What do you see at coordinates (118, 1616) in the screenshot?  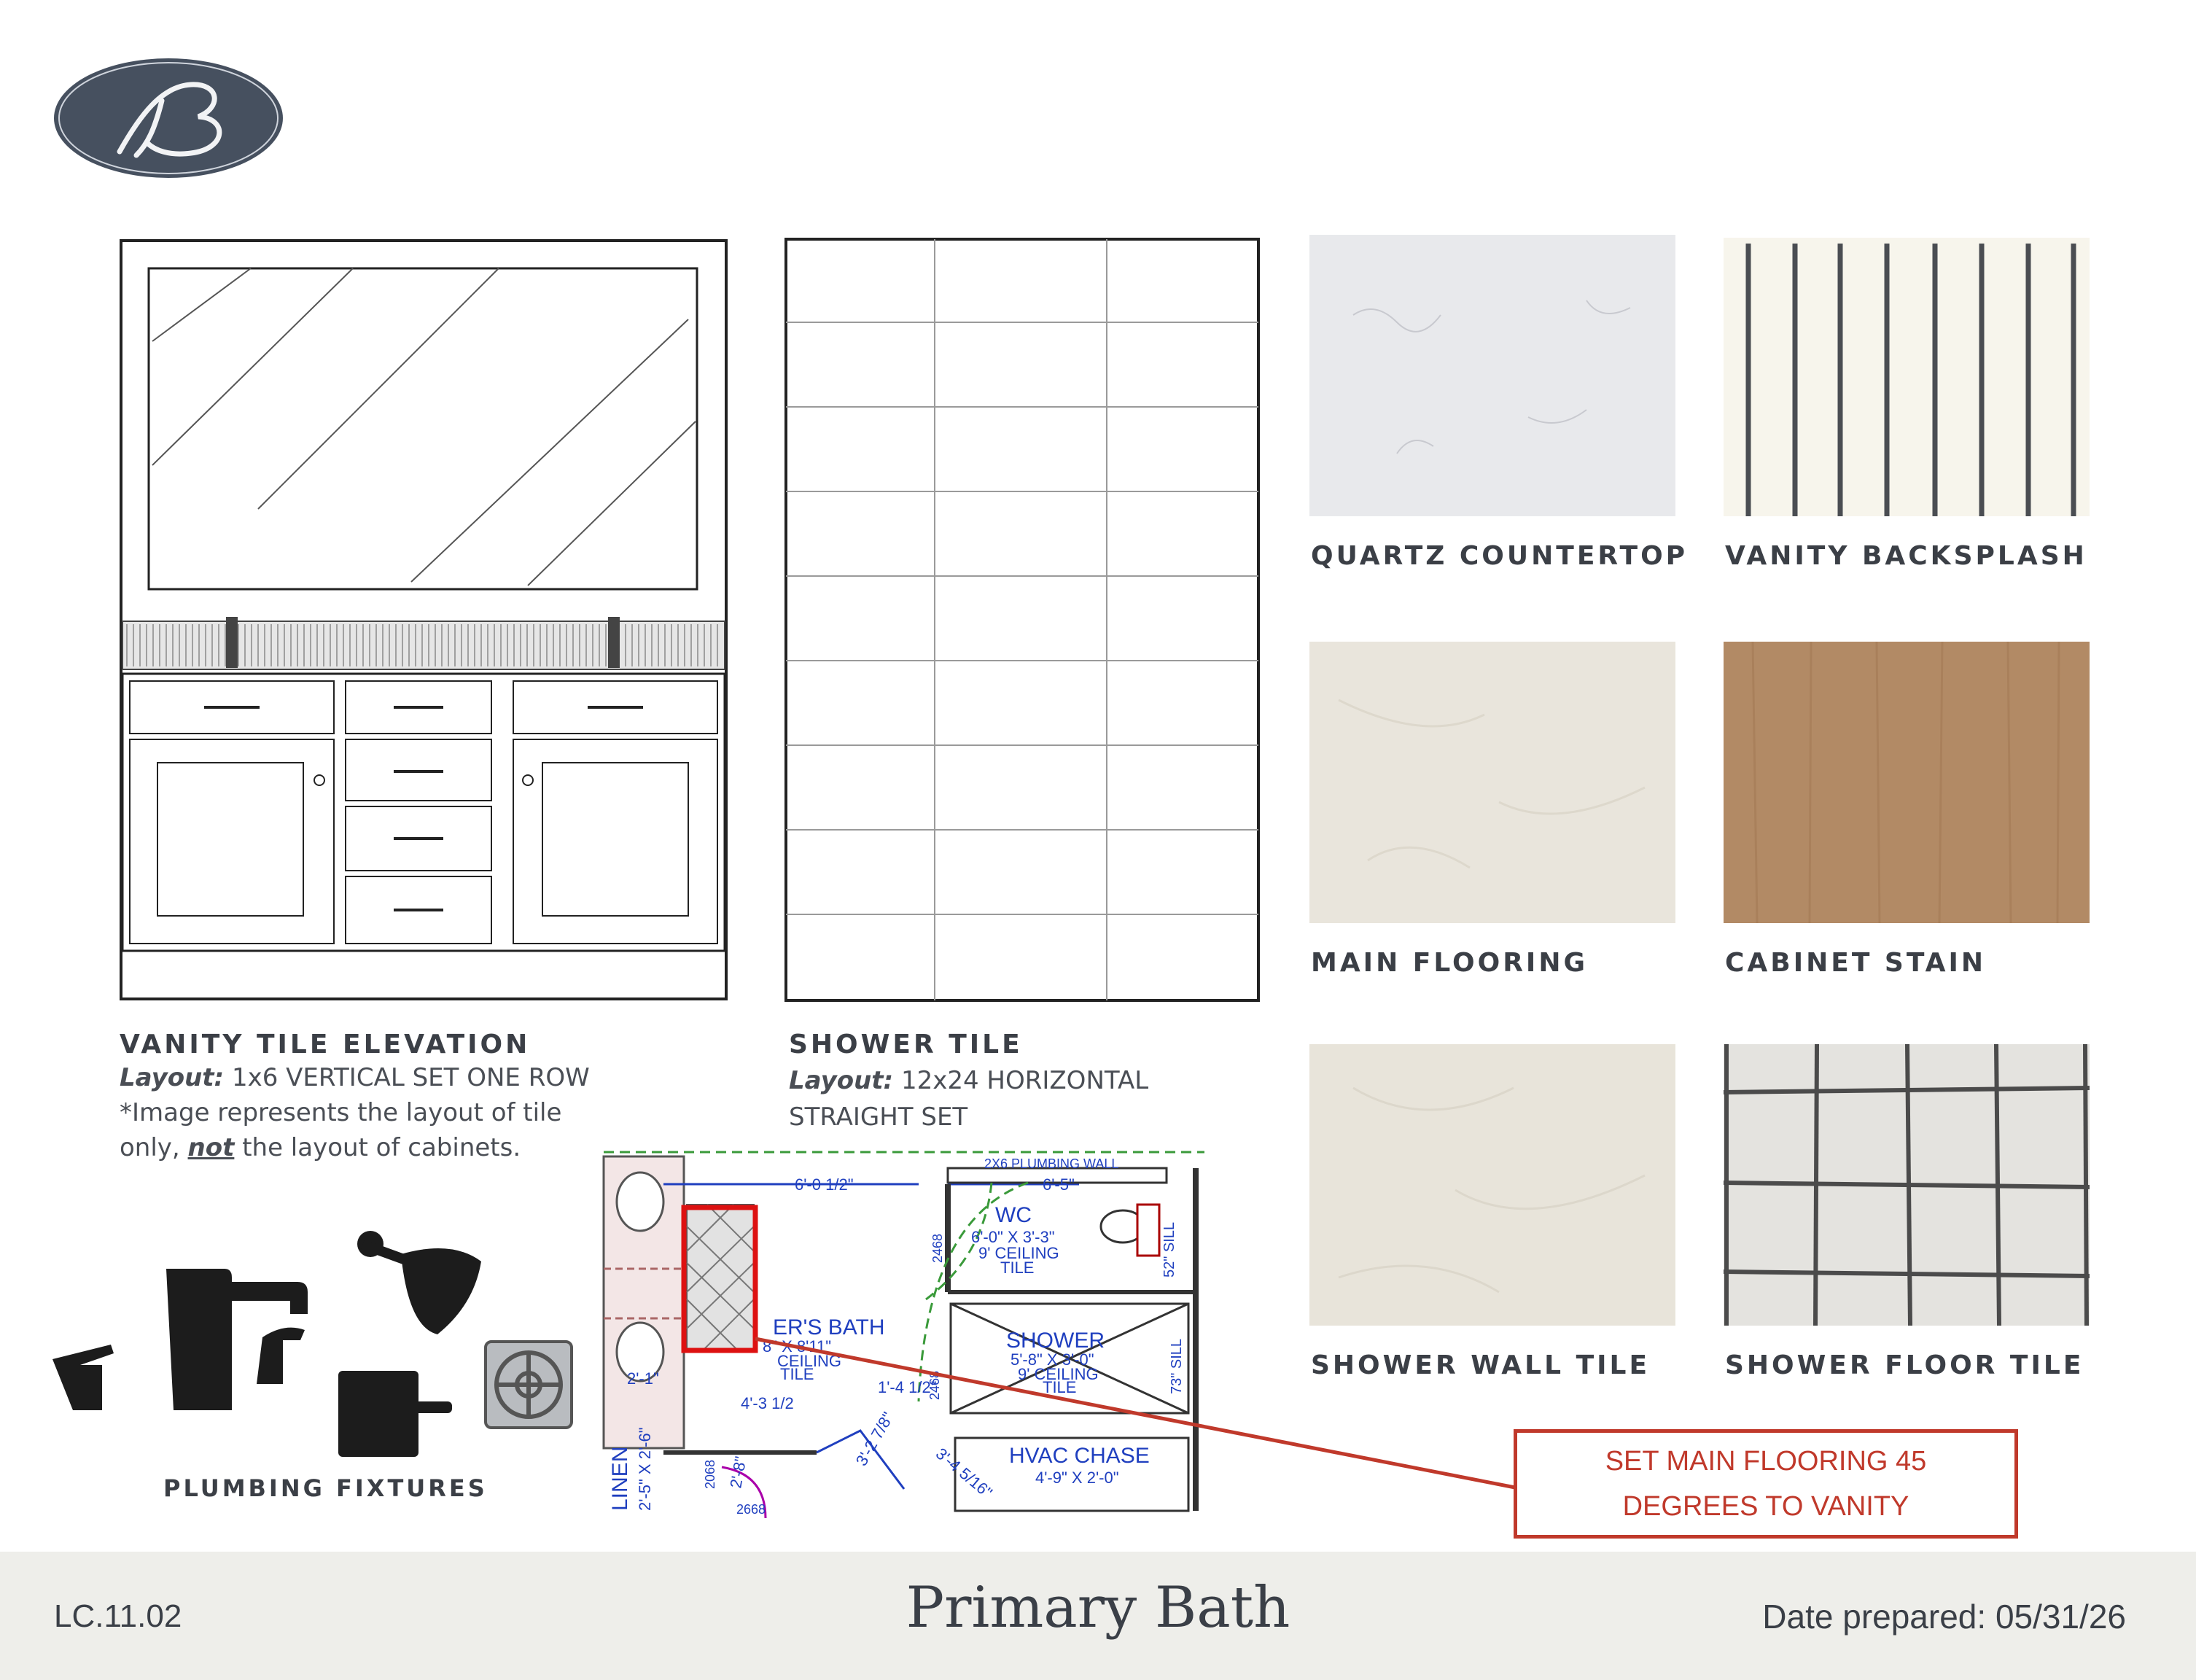 I see `footer-code: LC.11.02` at bounding box center [118, 1616].